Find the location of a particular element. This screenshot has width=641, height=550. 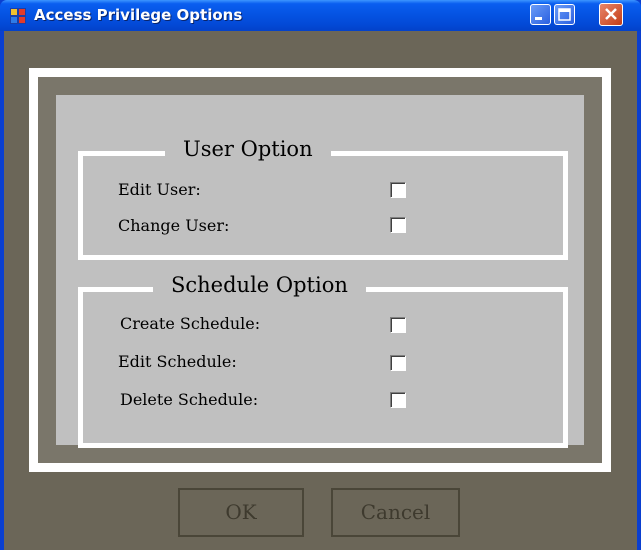

close-button is located at coordinates (611, 14).